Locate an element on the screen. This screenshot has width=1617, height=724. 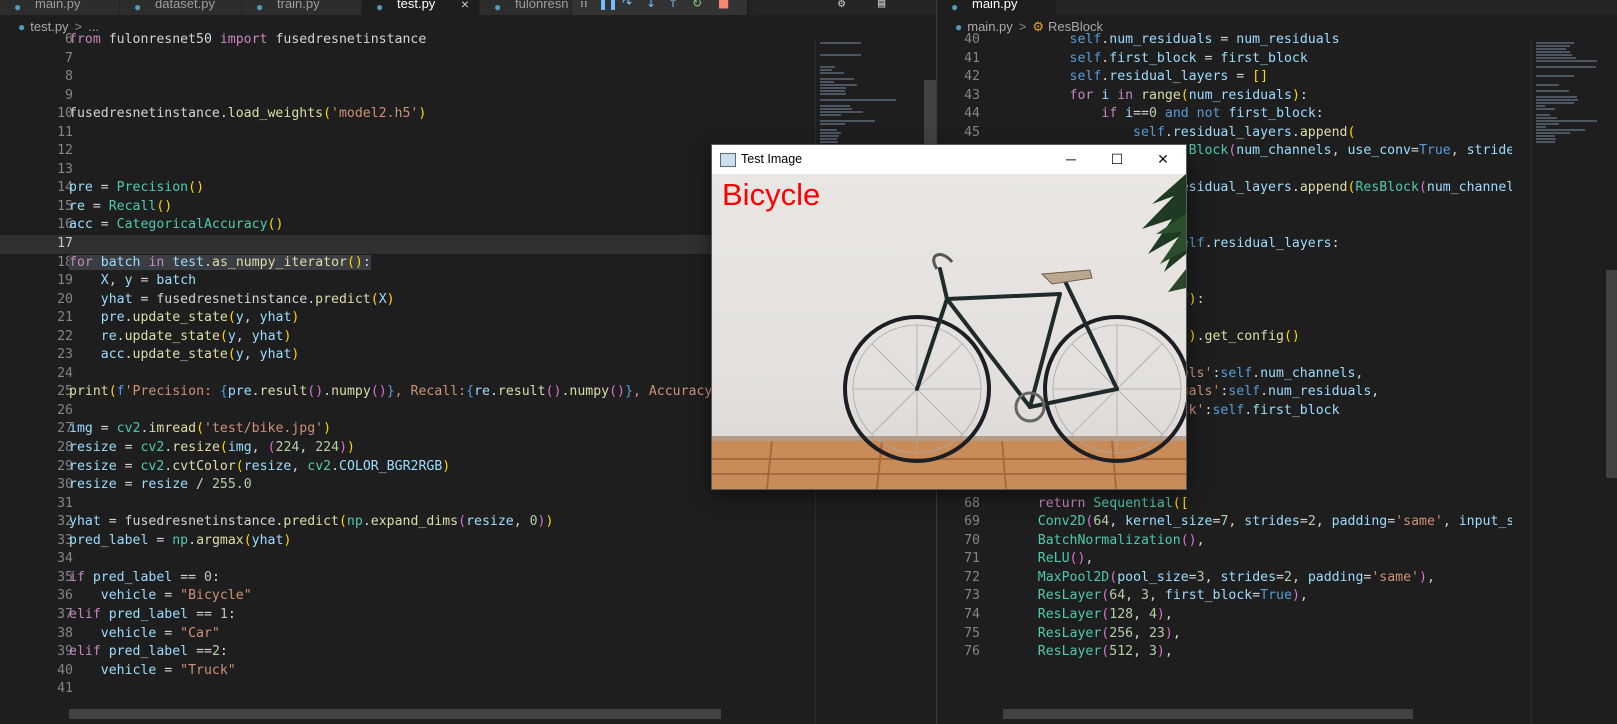
code-text: BatchNormalization(), is located at coordinates (1105, 541).